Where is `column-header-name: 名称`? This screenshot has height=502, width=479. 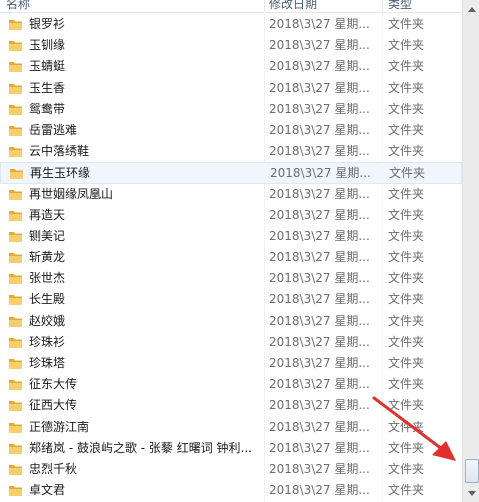 column-header-name: 名称 is located at coordinates (18, 6).